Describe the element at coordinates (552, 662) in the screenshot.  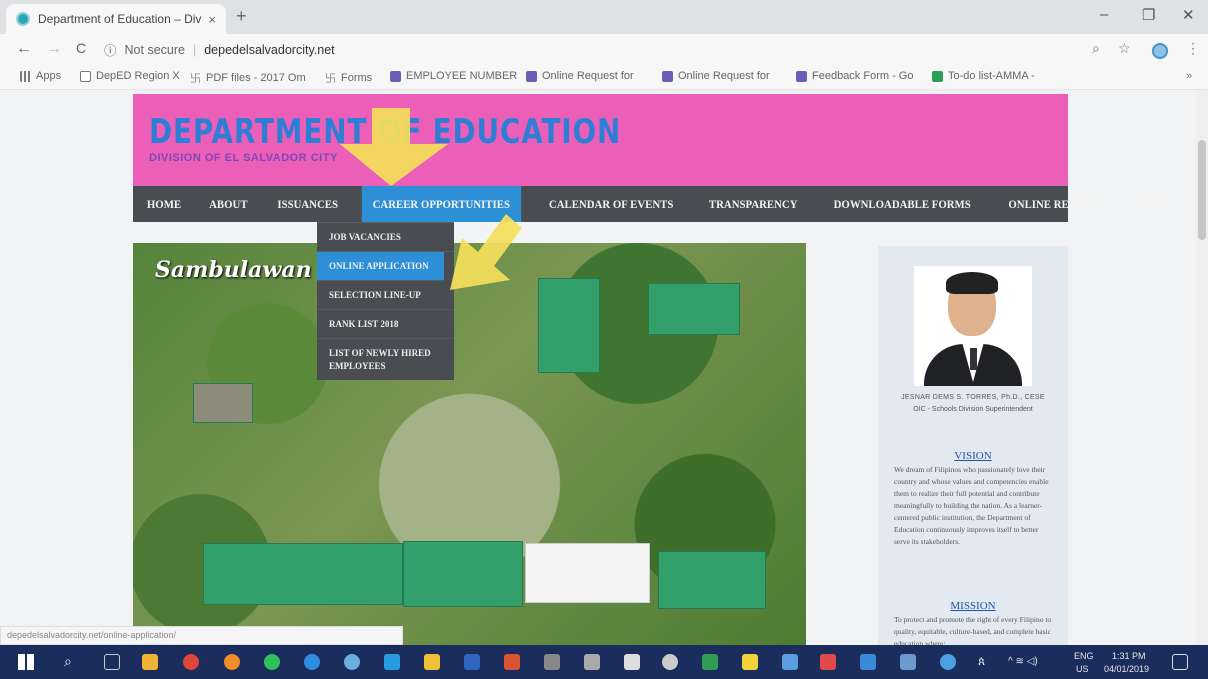
I see `calculator-icon` at that location.